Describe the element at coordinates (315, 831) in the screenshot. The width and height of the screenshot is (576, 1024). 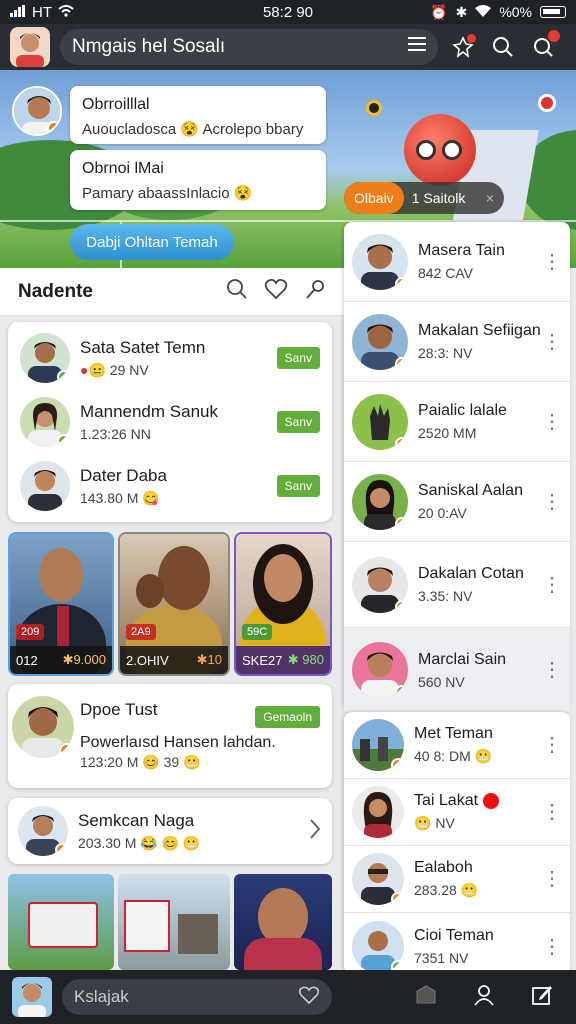
I see `chevron-right-icon` at that location.